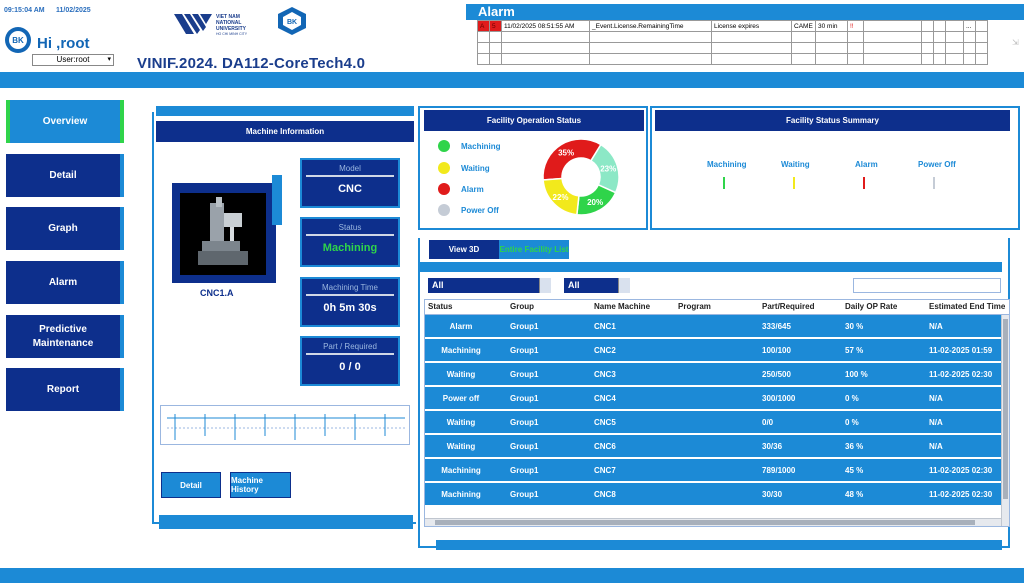 This screenshot has width=1024, height=583. What do you see at coordinates (65, 389) in the screenshot?
I see `nav-report: Report` at bounding box center [65, 389].